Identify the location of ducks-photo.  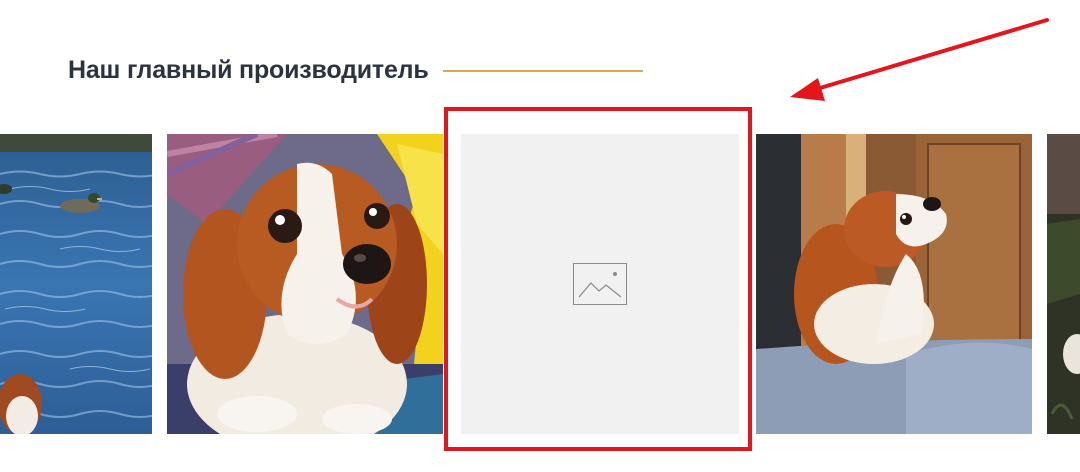
(76, 284).